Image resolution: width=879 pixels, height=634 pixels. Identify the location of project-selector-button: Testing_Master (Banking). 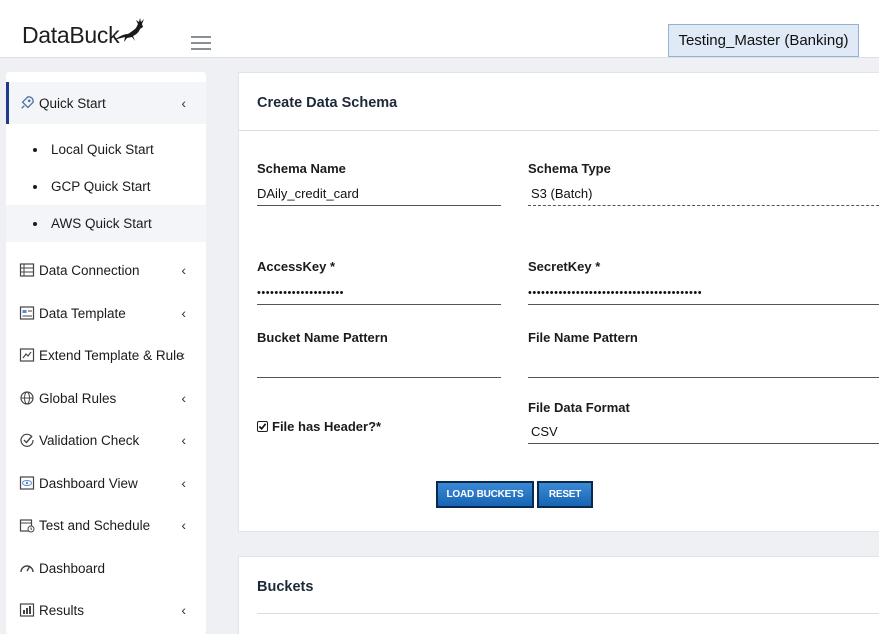
(763, 40).